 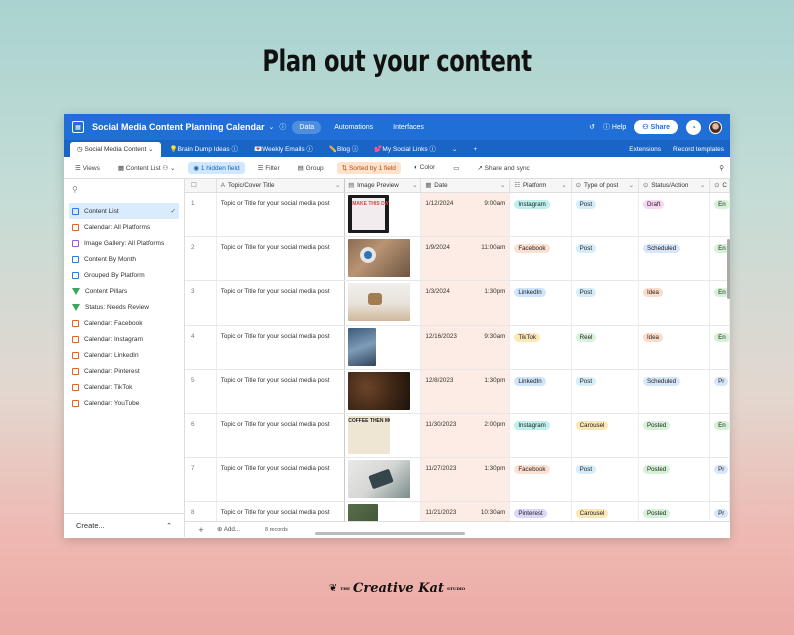 What do you see at coordinates (307, 127) in the screenshot?
I see `nav-data: Data` at bounding box center [307, 127].